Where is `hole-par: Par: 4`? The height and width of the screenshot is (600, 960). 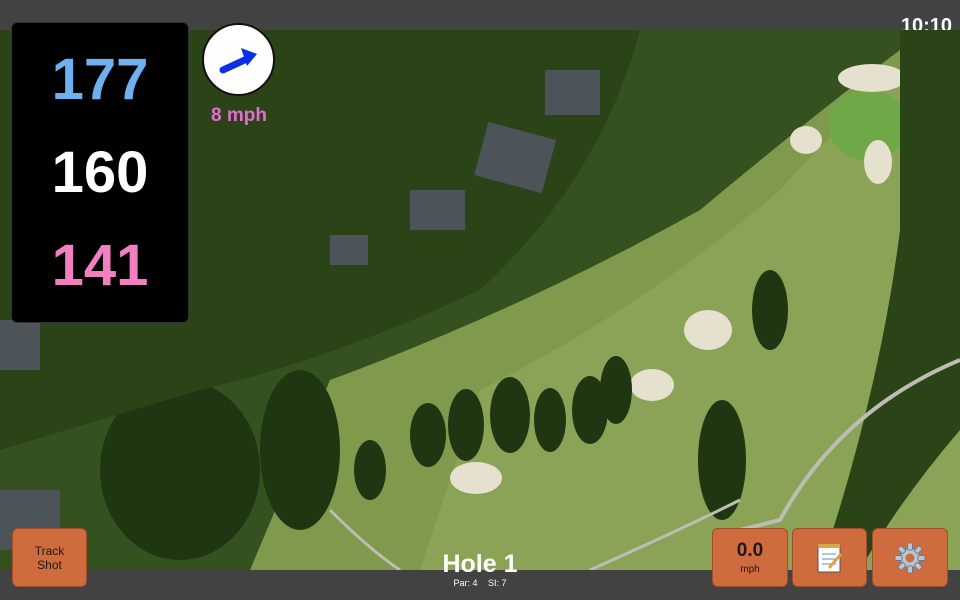
hole-par: Par: 4 is located at coordinates (465, 583).